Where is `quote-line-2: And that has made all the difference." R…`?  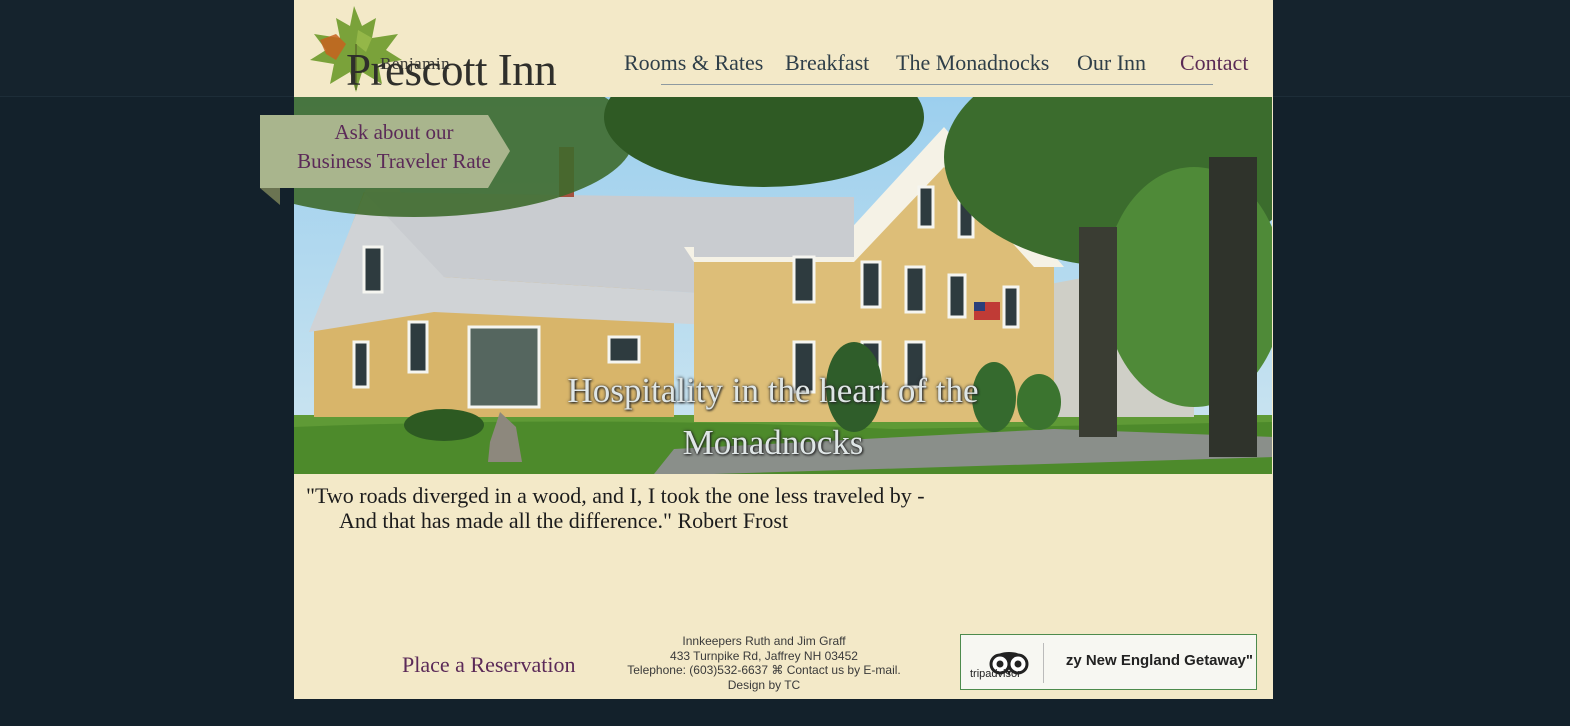
quote-line-2: And that has made all the difference." R… is located at coordinates (564, 520).